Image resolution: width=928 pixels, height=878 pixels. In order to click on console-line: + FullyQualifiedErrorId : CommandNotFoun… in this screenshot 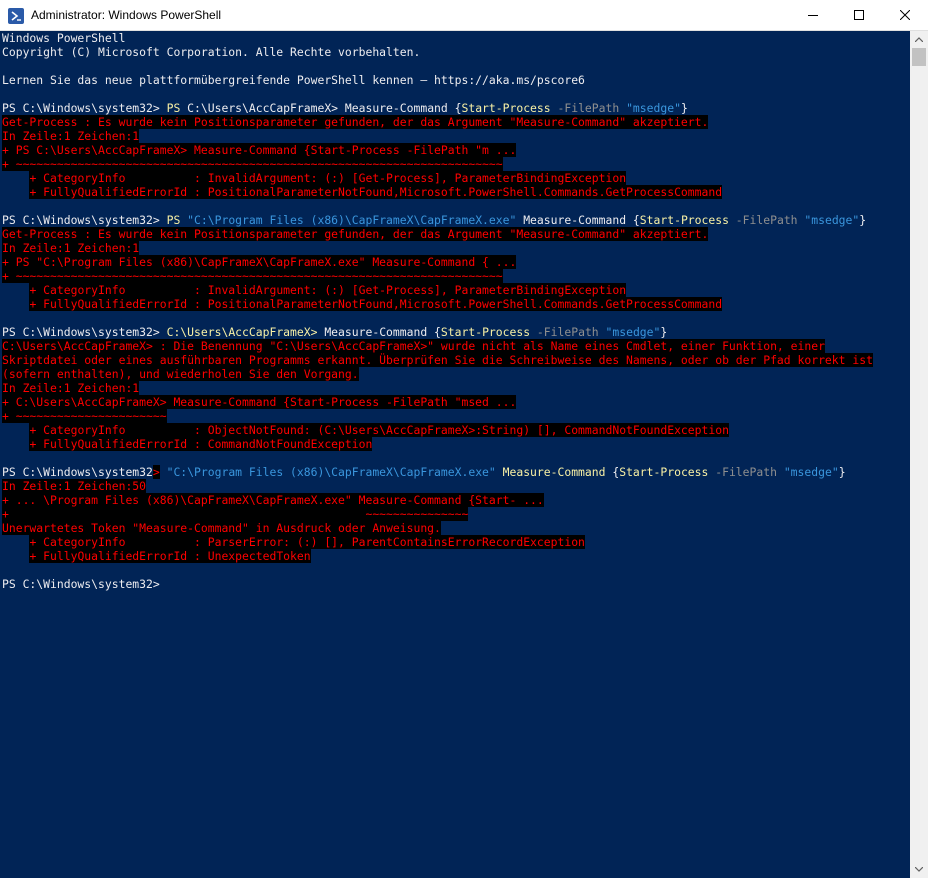, I will do `click(437, 444)`.